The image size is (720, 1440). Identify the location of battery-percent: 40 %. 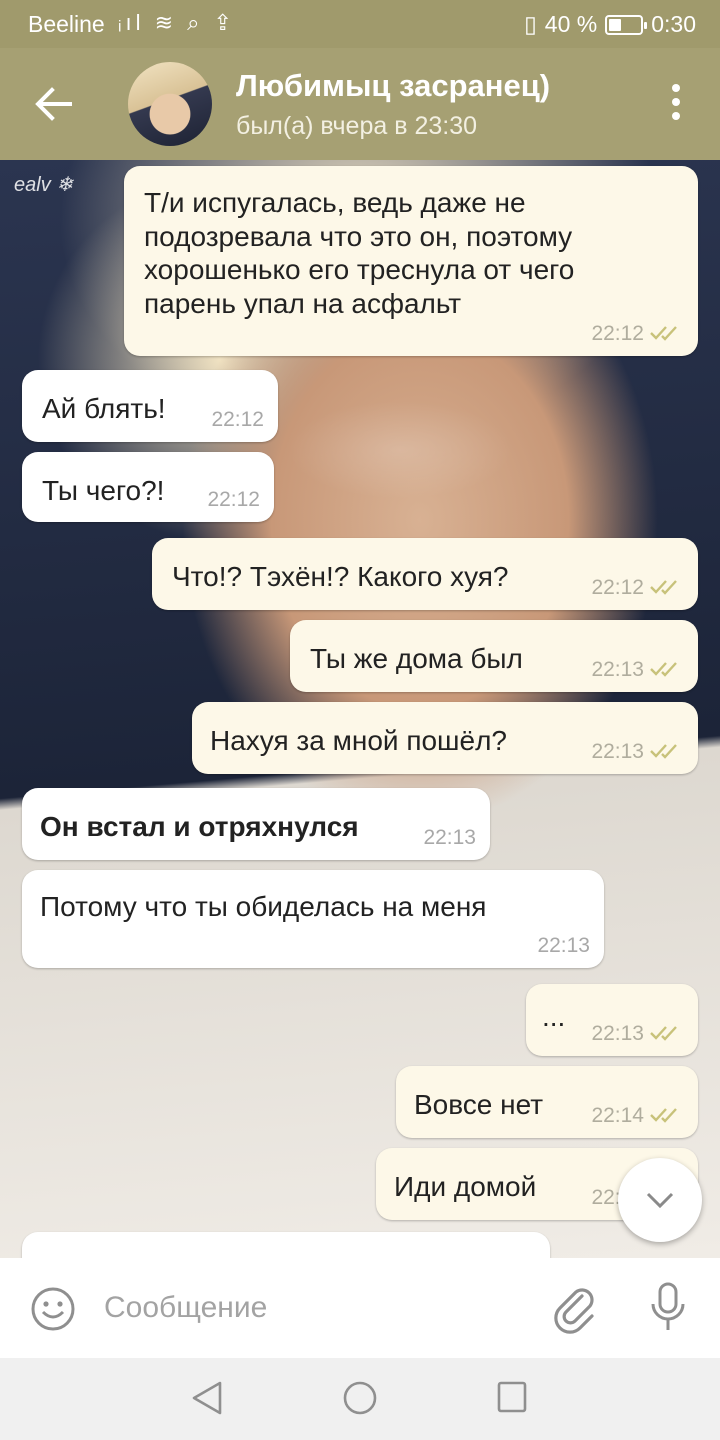
(571, 24).